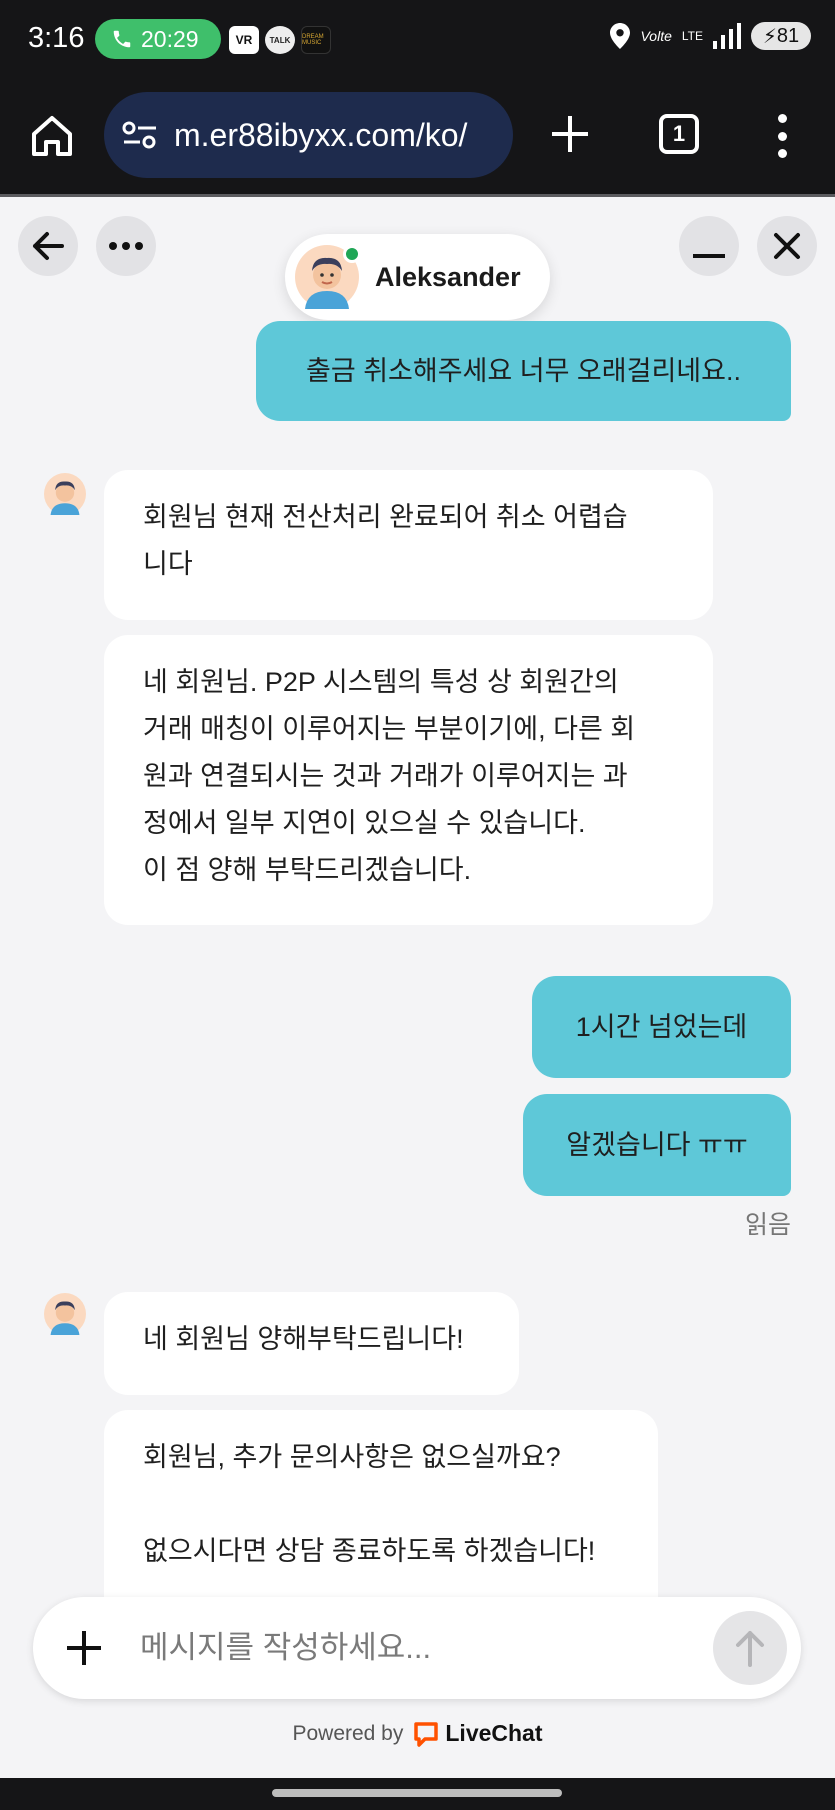 The image size is (835, 1810). Describe the element at coordinates (448, 276) in the screenshot. I see `agent-name: Aleksander` at that location.